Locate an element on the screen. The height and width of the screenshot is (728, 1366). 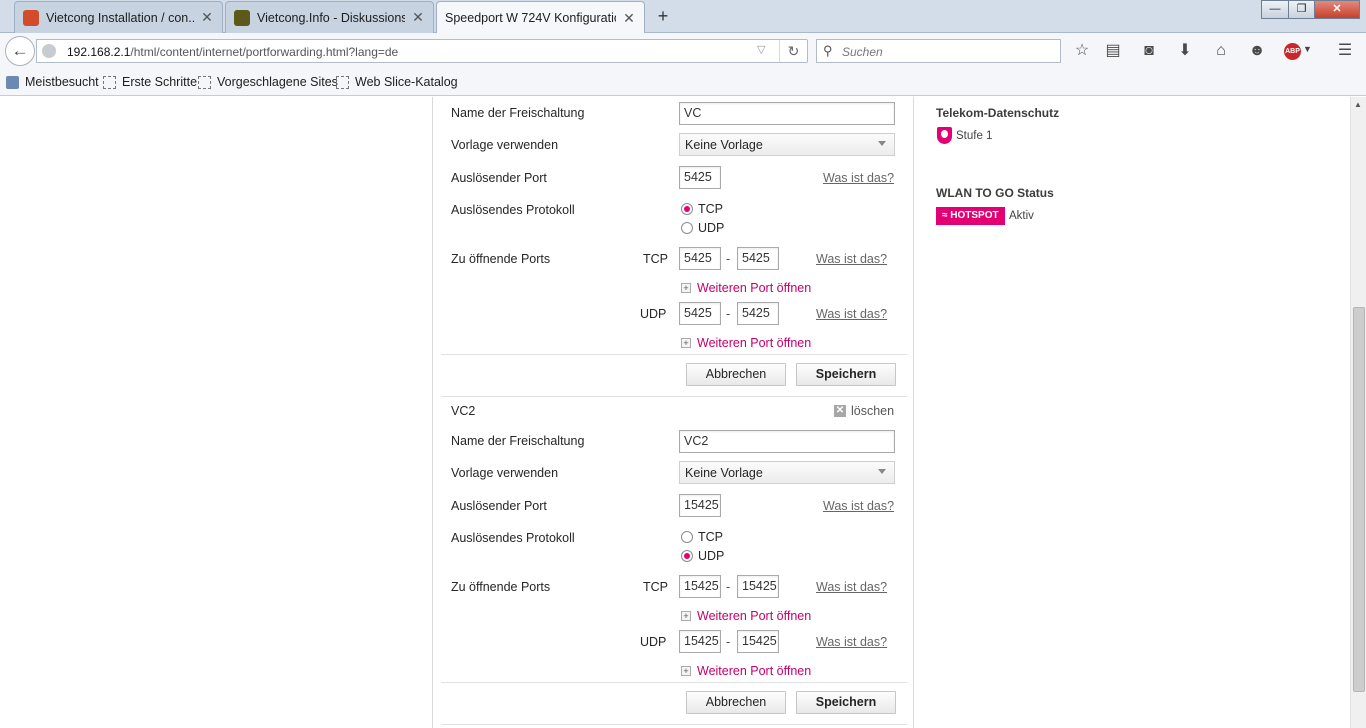
udp-port-to-input: 15425 is located at coordinates (758, 641).